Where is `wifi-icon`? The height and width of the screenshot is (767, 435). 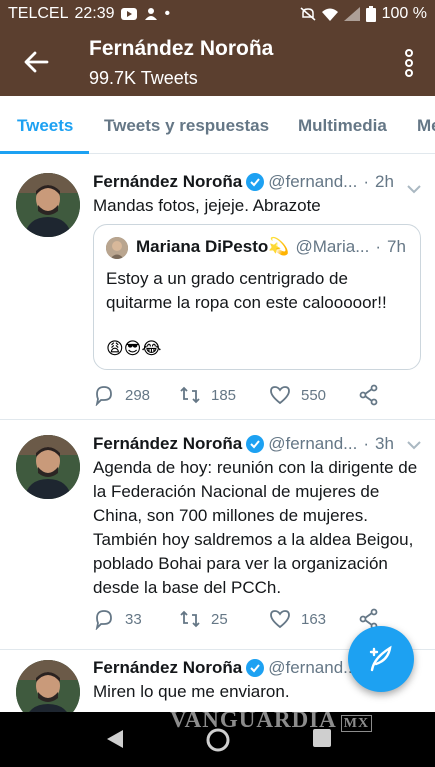 wifi-icon is located at coordinates (329, 14).